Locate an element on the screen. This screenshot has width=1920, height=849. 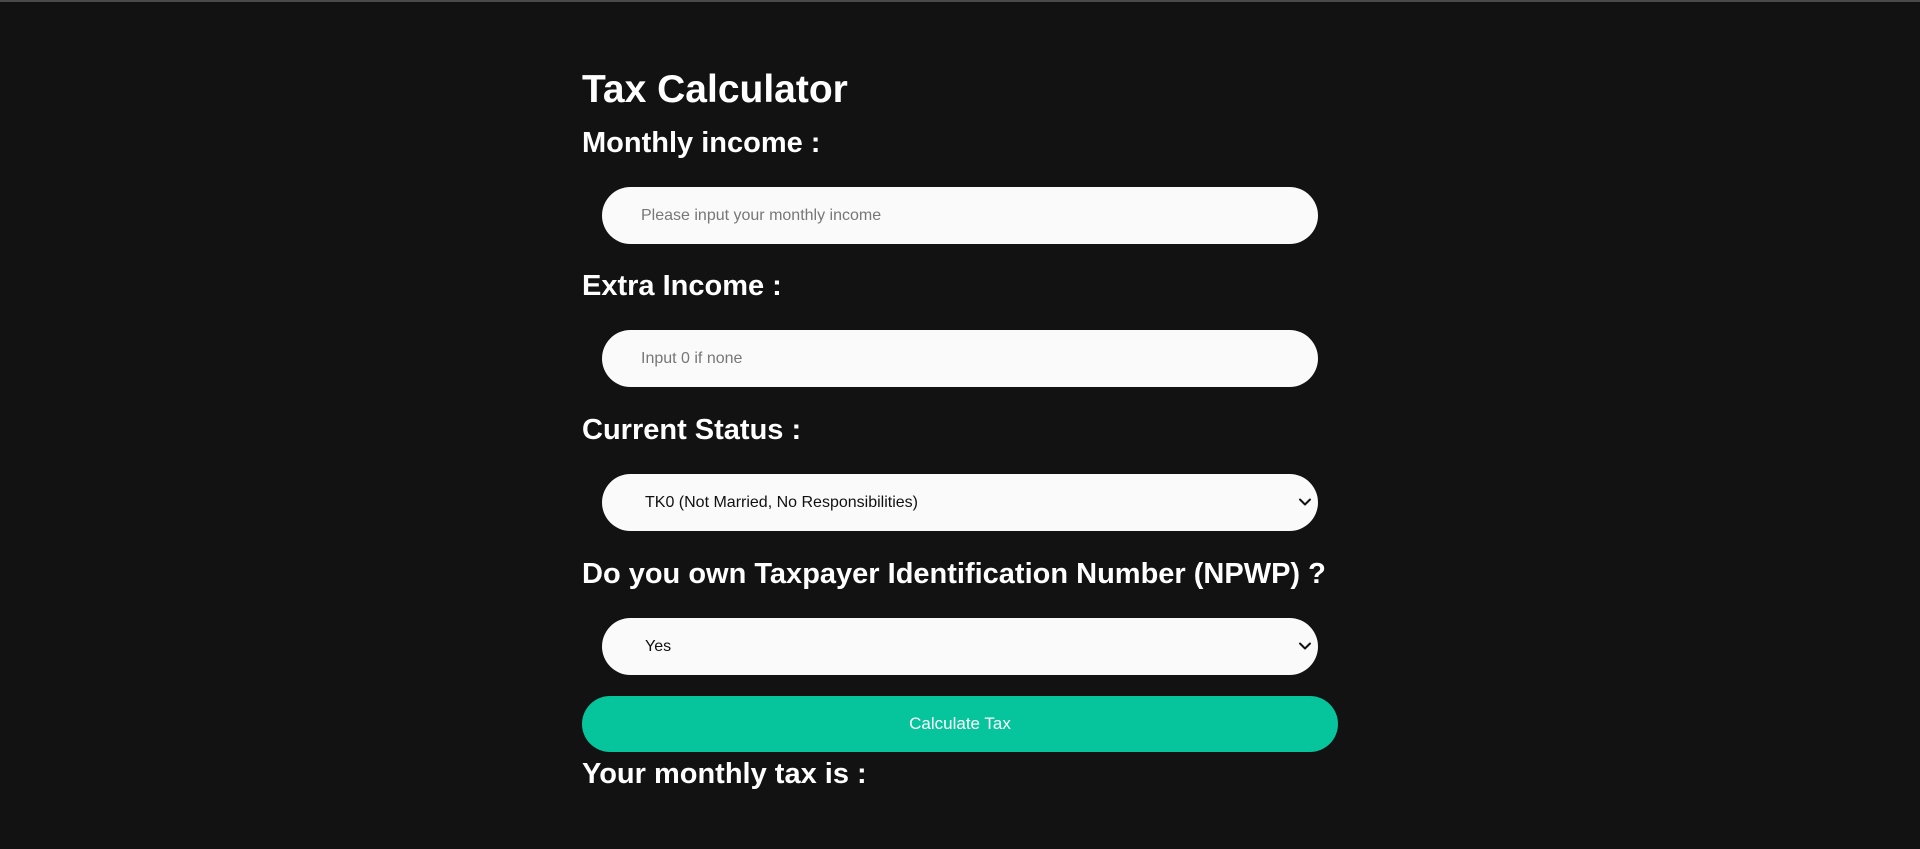
monthly-tax-result-label: Your monthly tax is : is located at coordinates (724, 774).